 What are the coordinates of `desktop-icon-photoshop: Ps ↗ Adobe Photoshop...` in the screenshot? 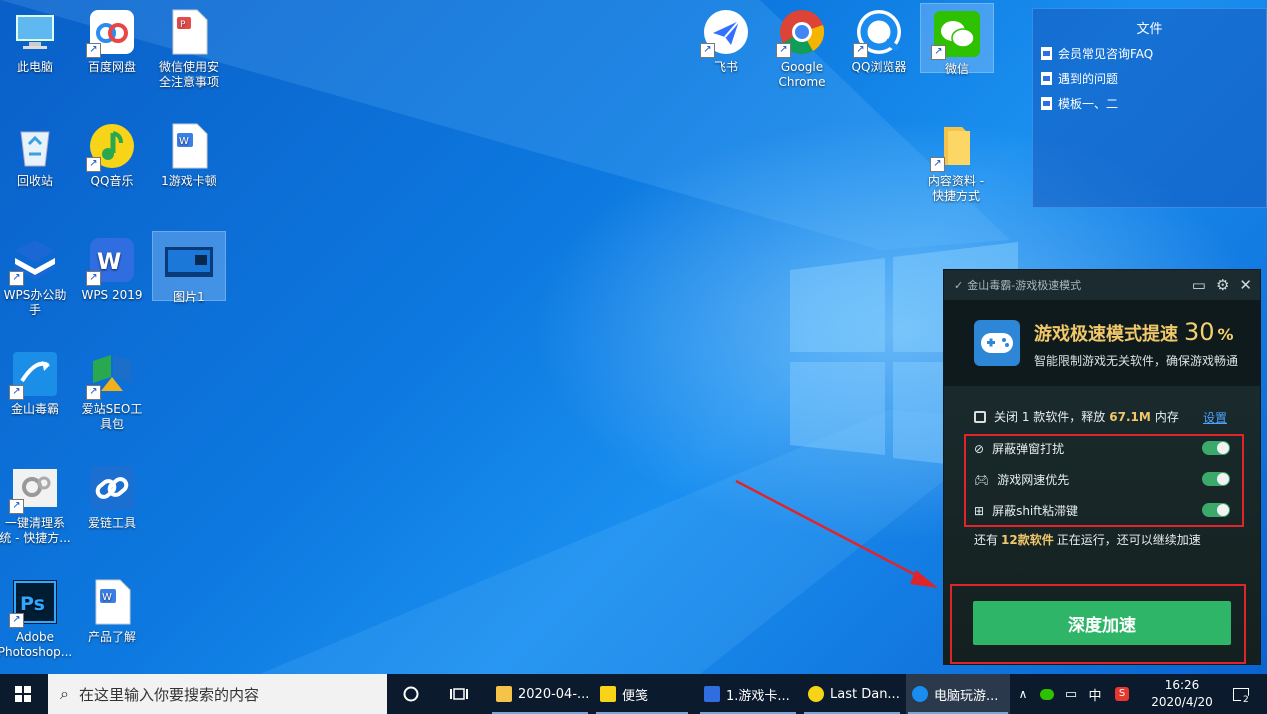 It's located at (36, 616).